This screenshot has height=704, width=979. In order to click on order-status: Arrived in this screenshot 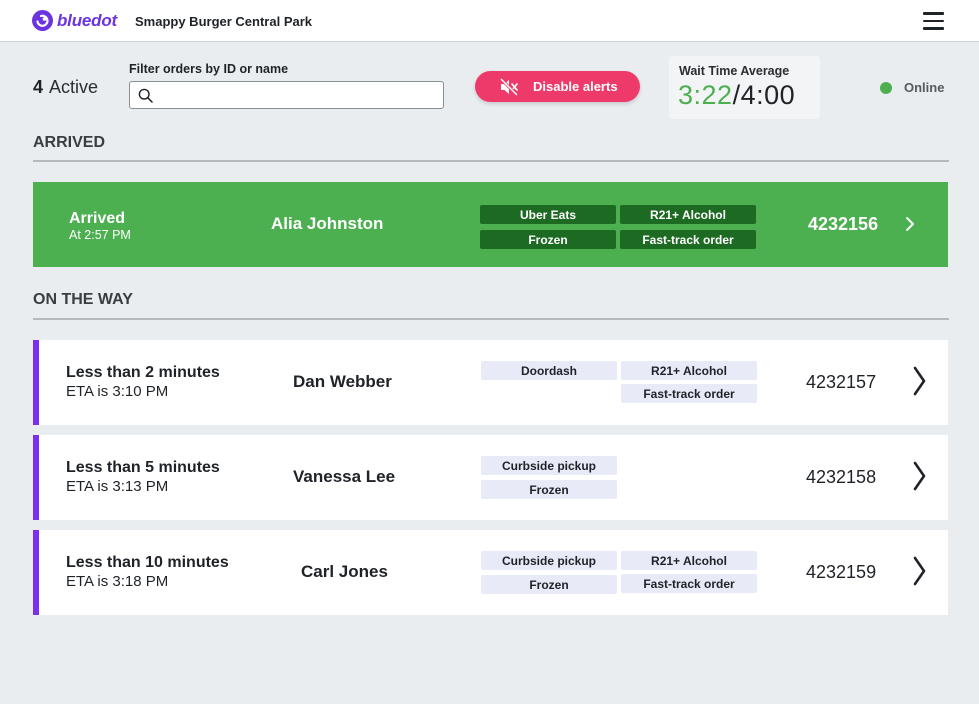, I will do `click(97, 218)`.